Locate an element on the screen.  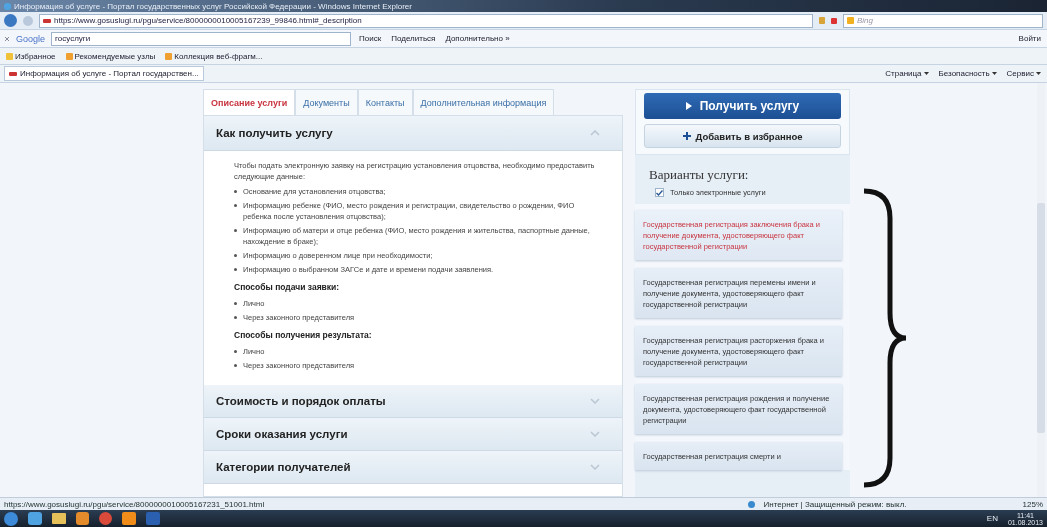
page-tab: Дополнительная информация is located at coordinates (483, 102).